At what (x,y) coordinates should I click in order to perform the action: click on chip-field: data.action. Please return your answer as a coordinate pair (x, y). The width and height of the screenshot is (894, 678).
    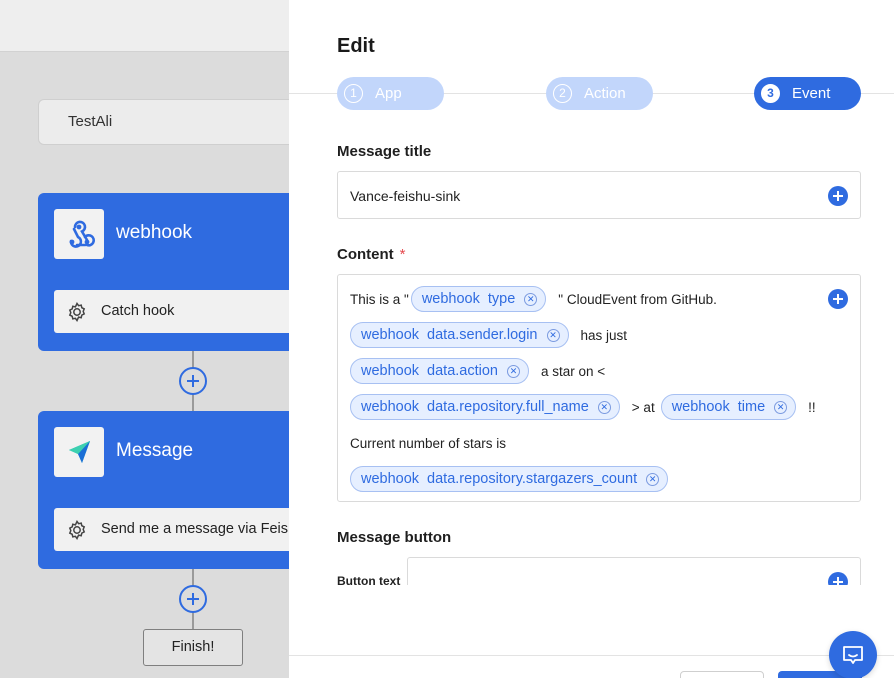
    Looking at the image, I should click on (462, 371).